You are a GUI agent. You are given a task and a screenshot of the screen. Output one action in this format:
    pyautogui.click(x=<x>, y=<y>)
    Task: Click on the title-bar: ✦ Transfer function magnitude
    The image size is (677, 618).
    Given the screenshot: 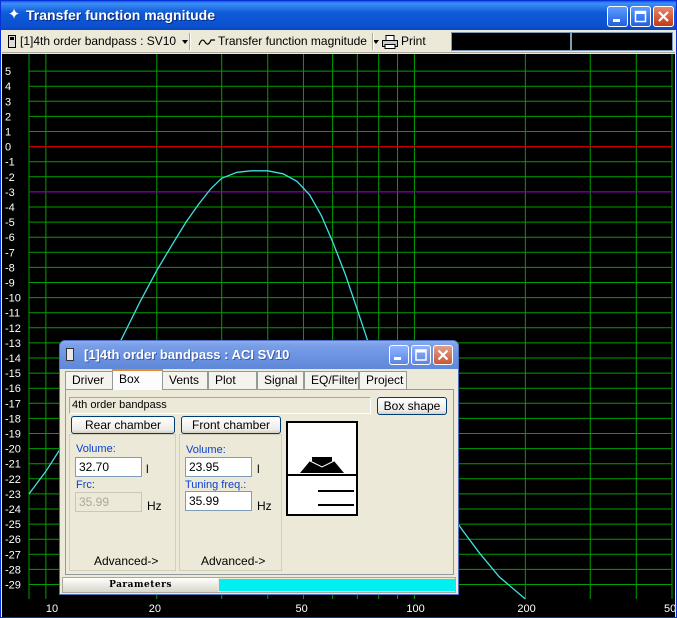 What is the action you would take?
    pyautogui.click(x=338, y=15)
    